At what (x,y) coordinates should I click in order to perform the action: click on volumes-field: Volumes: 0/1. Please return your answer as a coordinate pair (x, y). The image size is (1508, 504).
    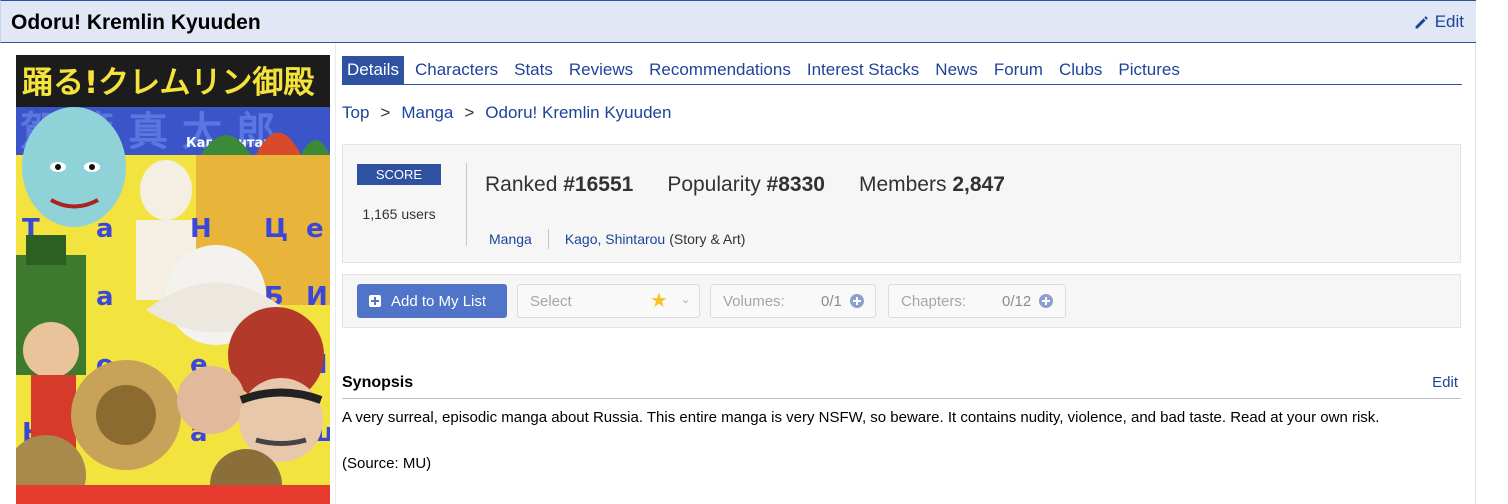
    Looking at the image, I should click on (793, 301).